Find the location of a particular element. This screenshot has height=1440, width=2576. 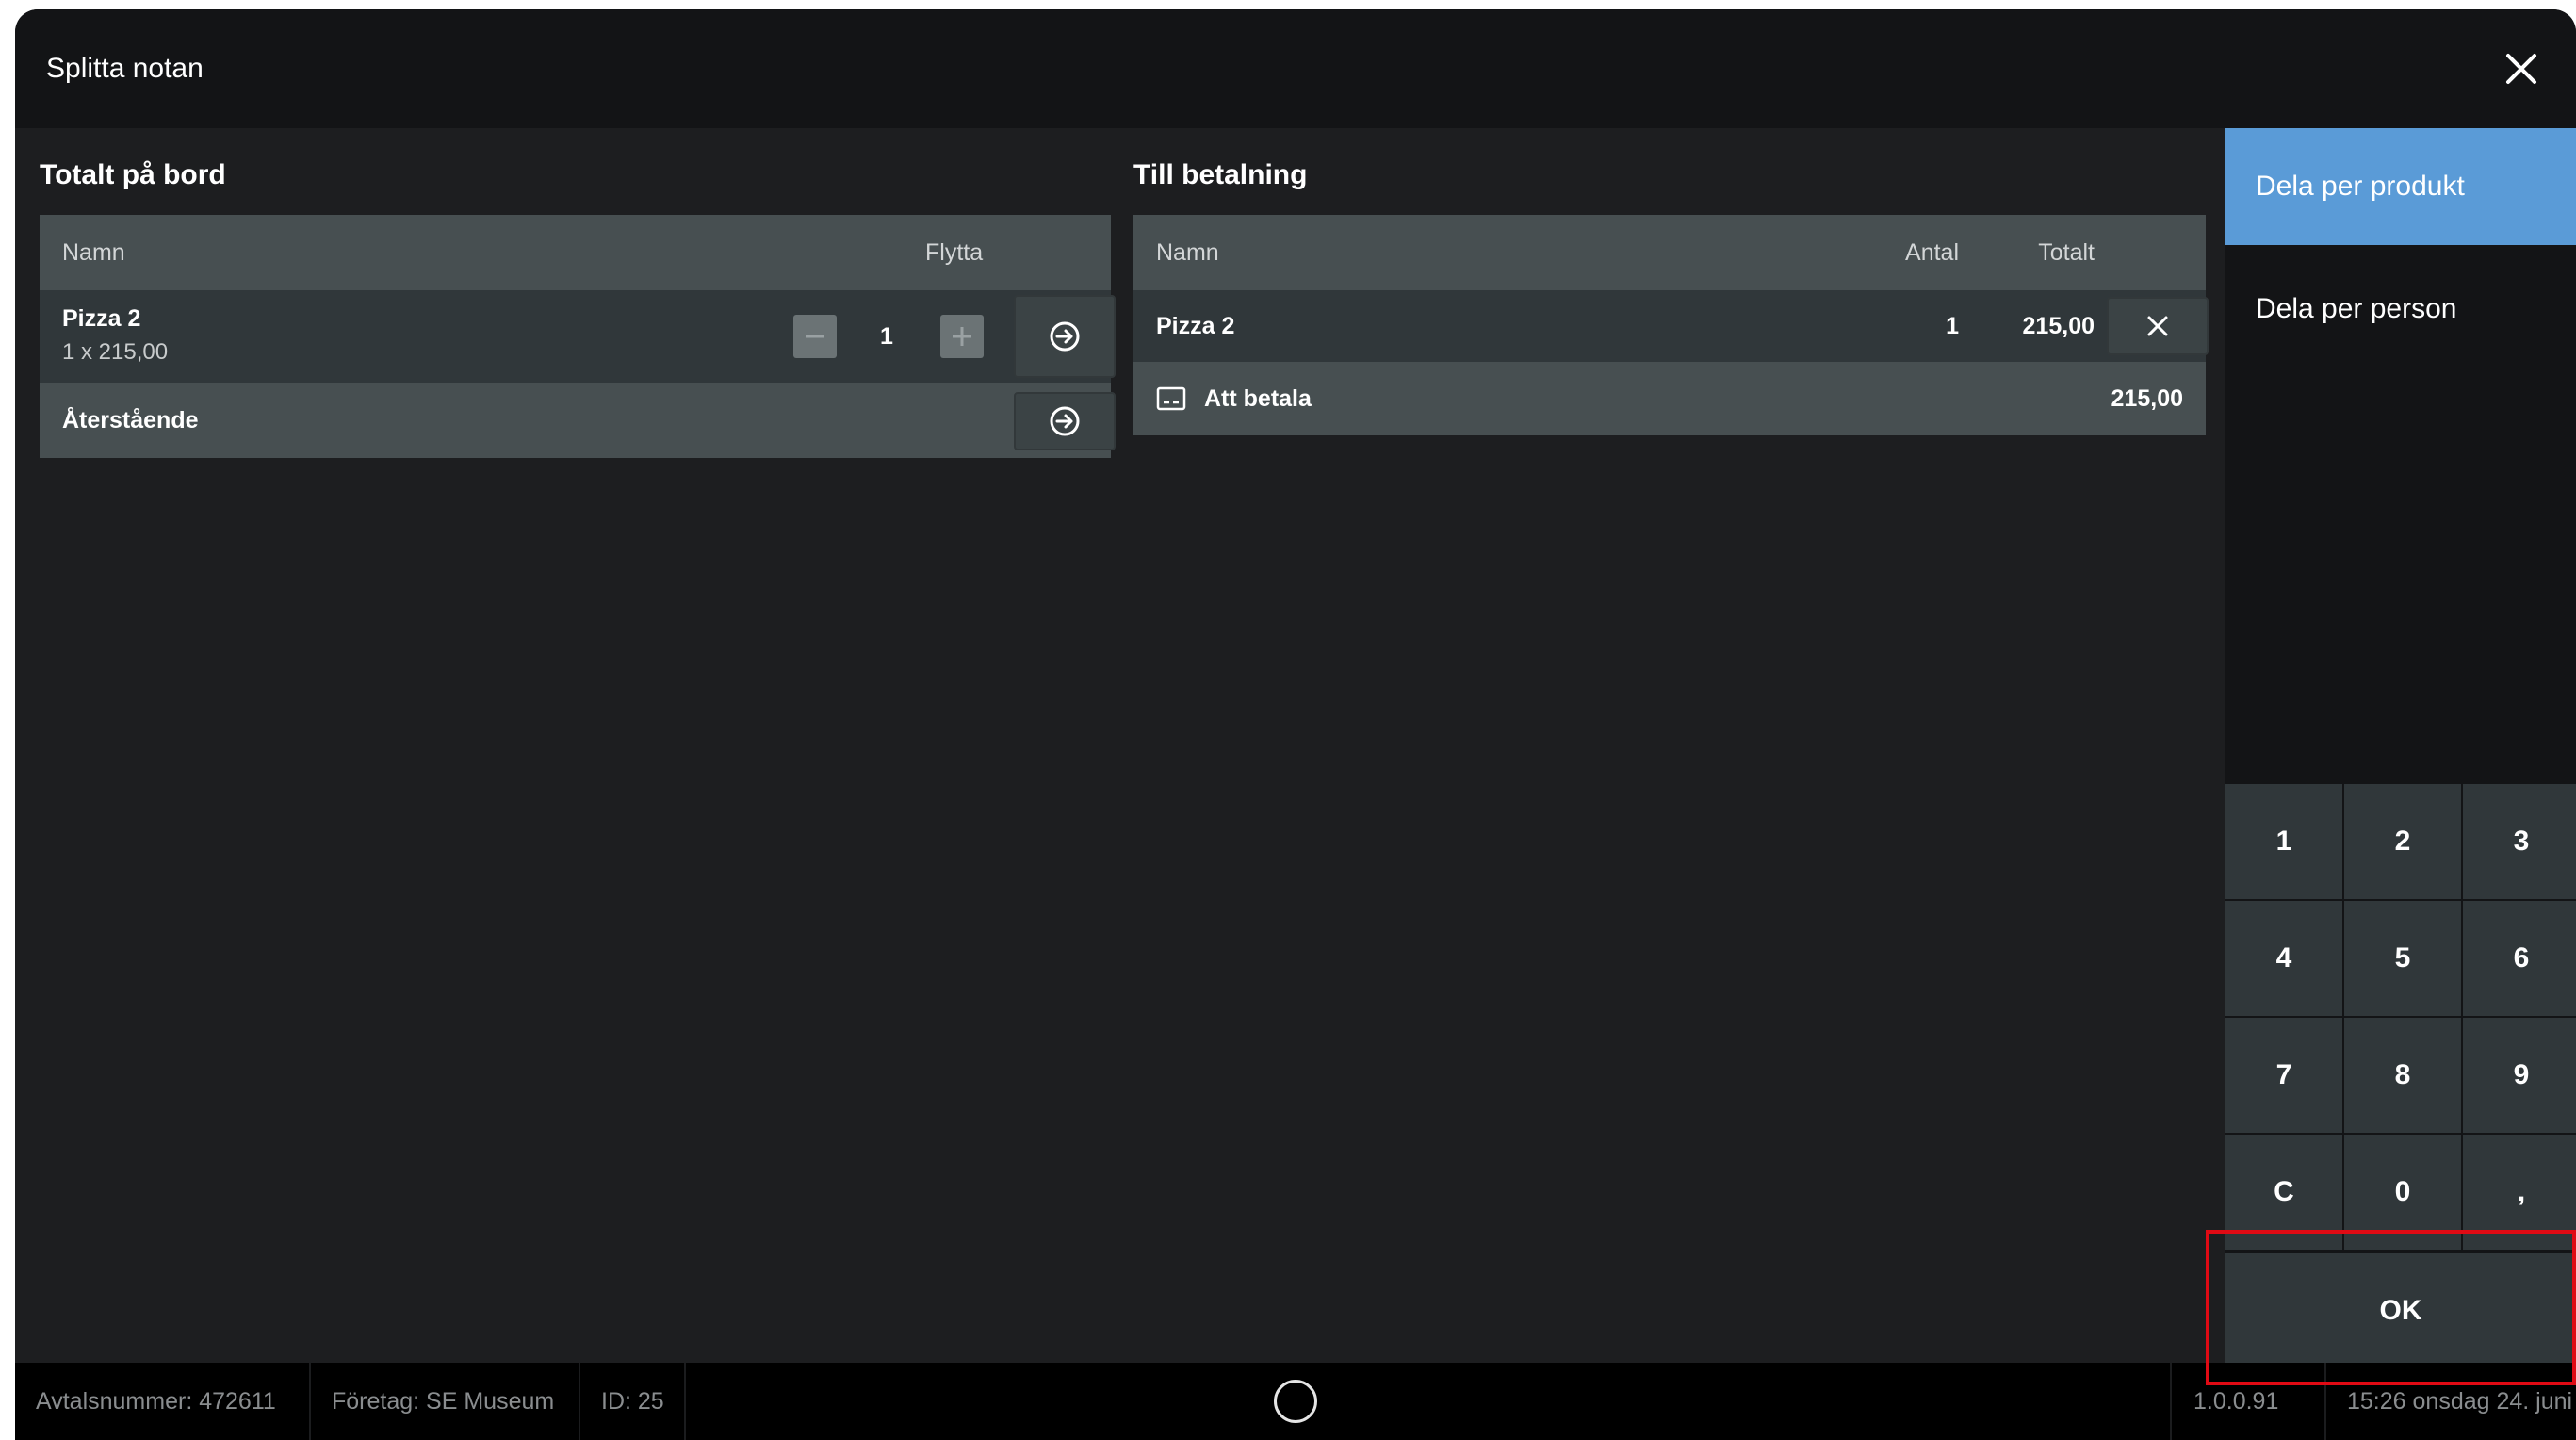

plus-icon is located at coordinates (962, 336).